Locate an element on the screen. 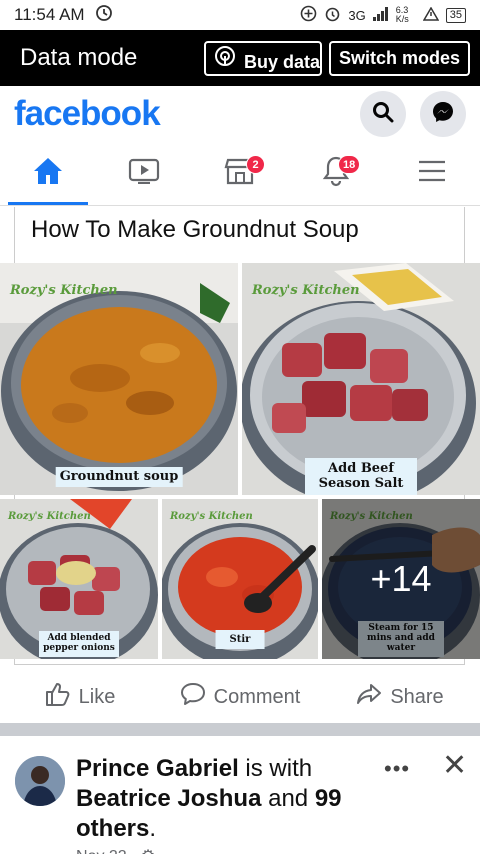 This screenshot has height=854, width=480. data-mode-bar: Data mode Buy data Switch modes is located at coordinates (240, 58).